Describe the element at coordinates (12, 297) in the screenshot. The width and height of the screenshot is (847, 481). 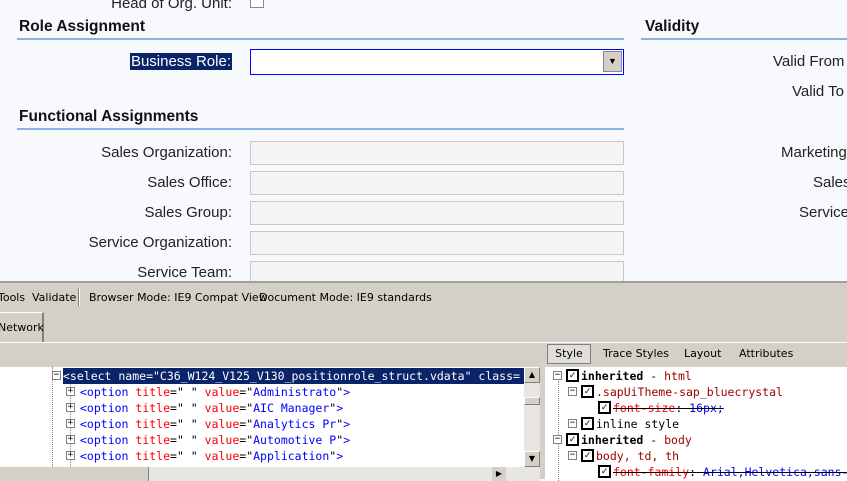
I see `menu-tools: Tools` at that location.